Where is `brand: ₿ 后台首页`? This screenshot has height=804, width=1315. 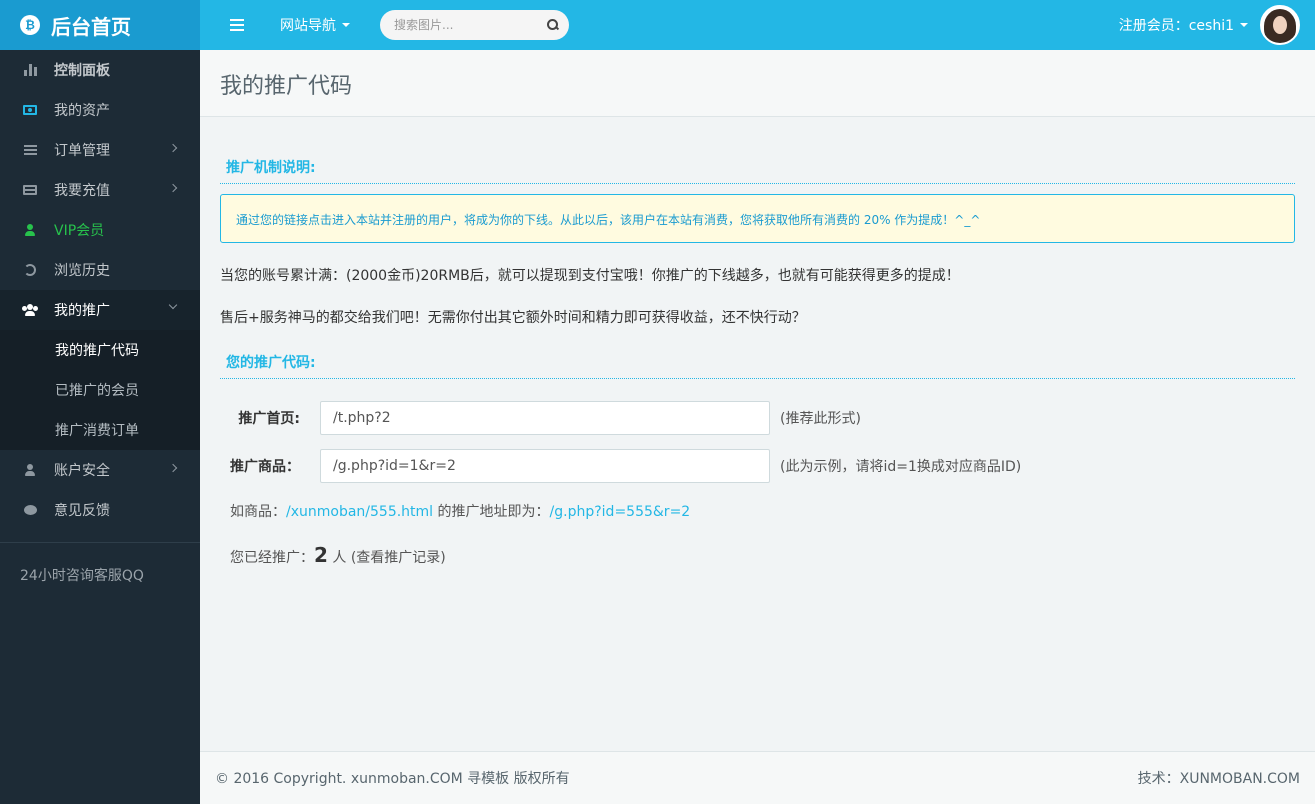 brand: ₿ 后台首页 is located at coordinates (100, 25).